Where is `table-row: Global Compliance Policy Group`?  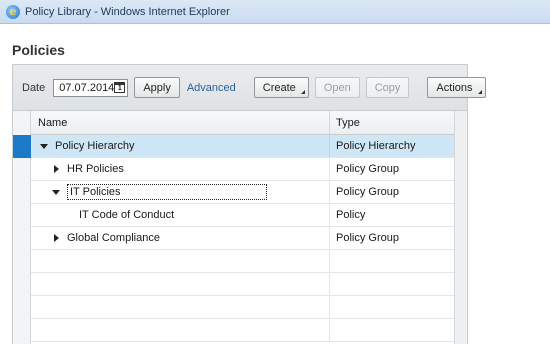 table-row: Global Compliance Policy Group is located at coordinates (242, 238).